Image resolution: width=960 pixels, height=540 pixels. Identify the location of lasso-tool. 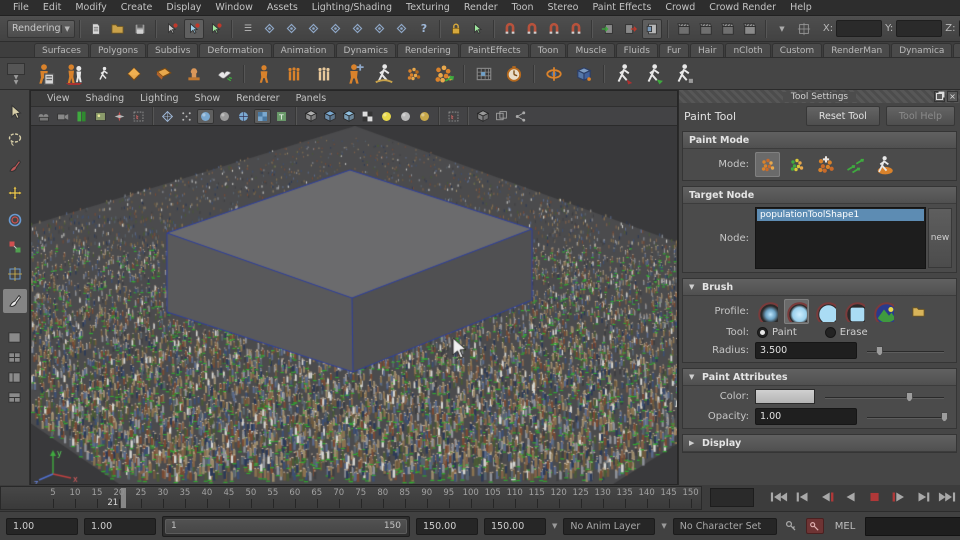
(15, 139).